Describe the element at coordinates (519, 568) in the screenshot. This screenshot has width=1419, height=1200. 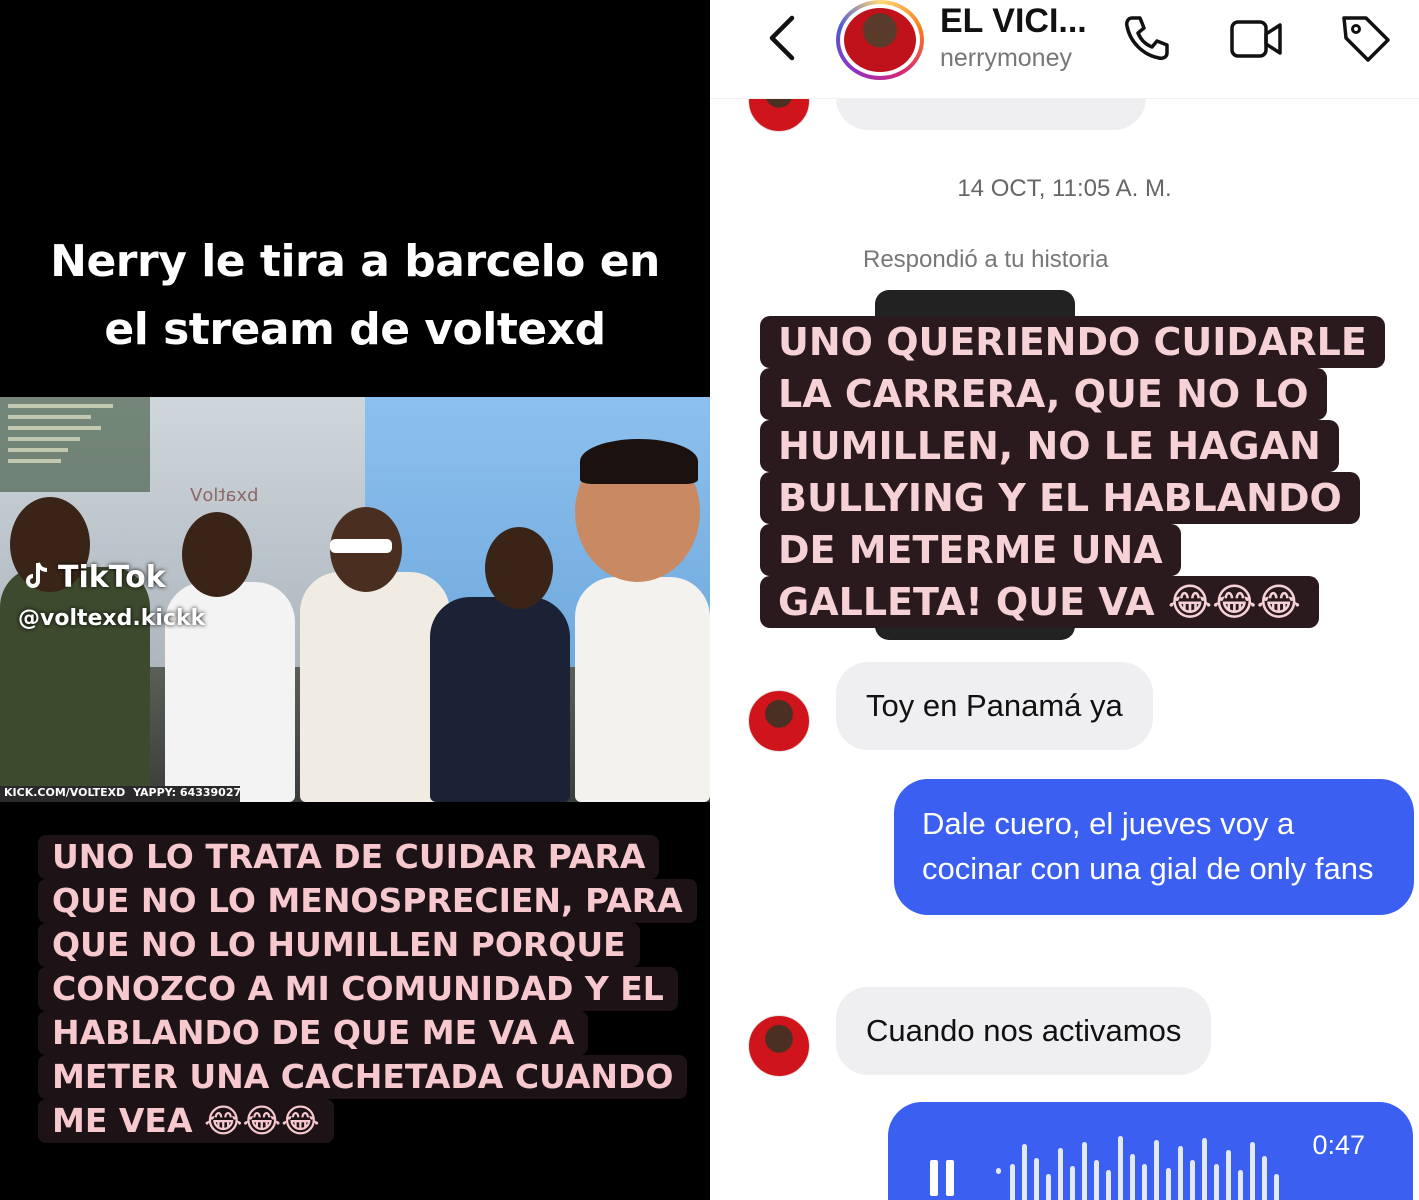
I see `person-4-head` at that location.